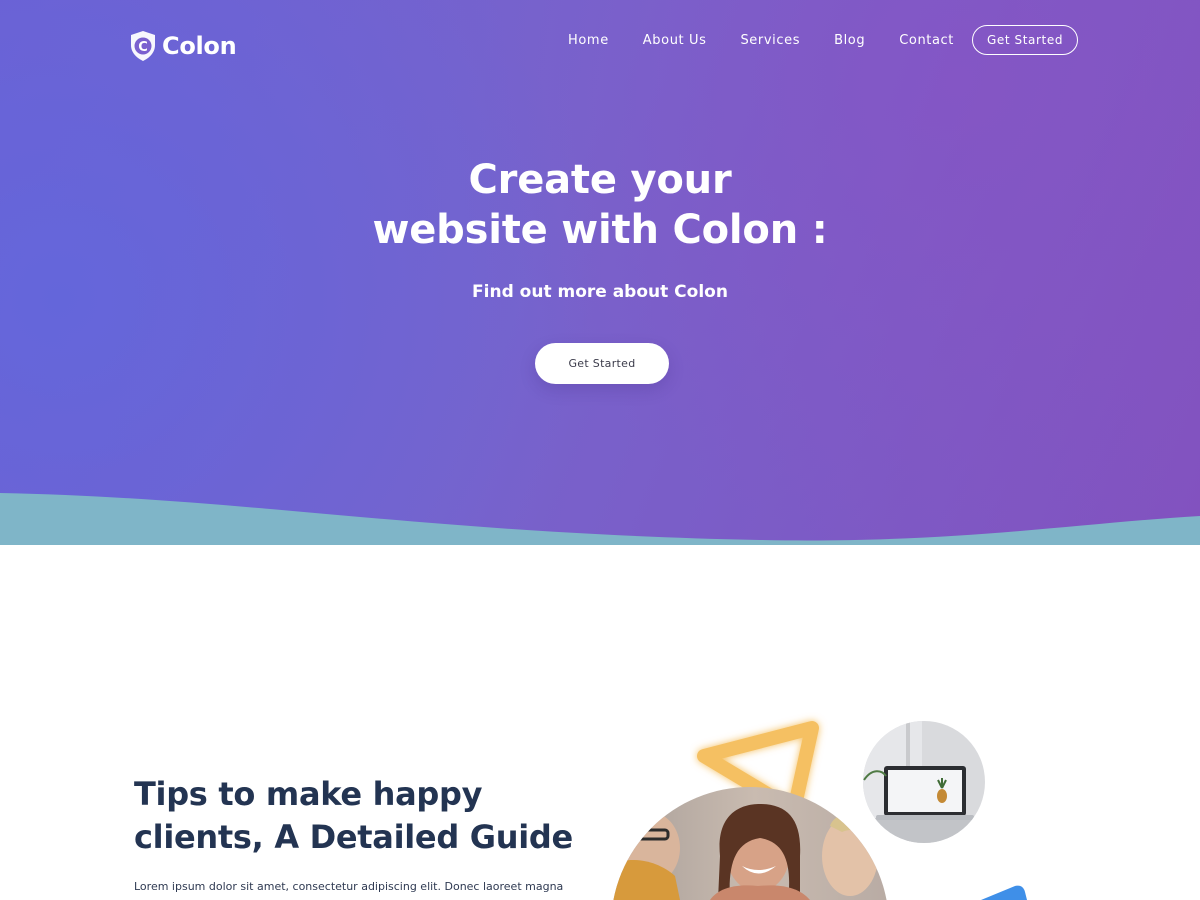 The height and width of the screenshot is (900, 1200). Describe the element at coordinates (750, 843) in the screenshot. I see `team-photo` at that location.